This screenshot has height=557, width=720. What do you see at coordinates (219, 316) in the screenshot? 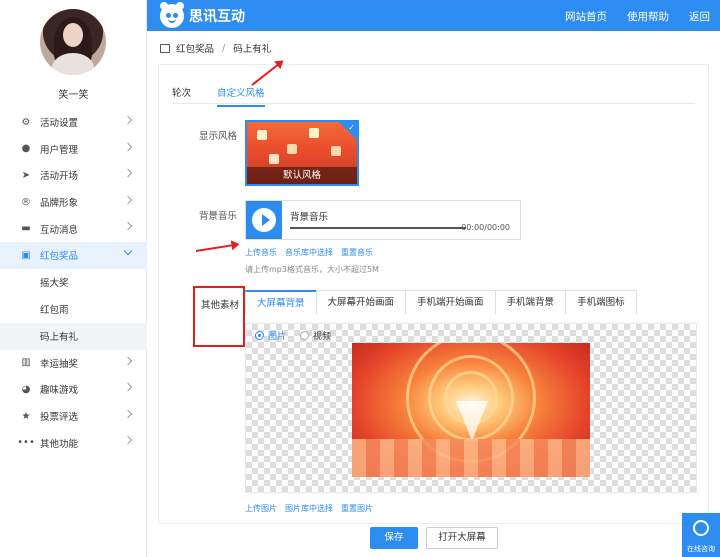
I see `annotation-box` at bounding box center [219, 316].